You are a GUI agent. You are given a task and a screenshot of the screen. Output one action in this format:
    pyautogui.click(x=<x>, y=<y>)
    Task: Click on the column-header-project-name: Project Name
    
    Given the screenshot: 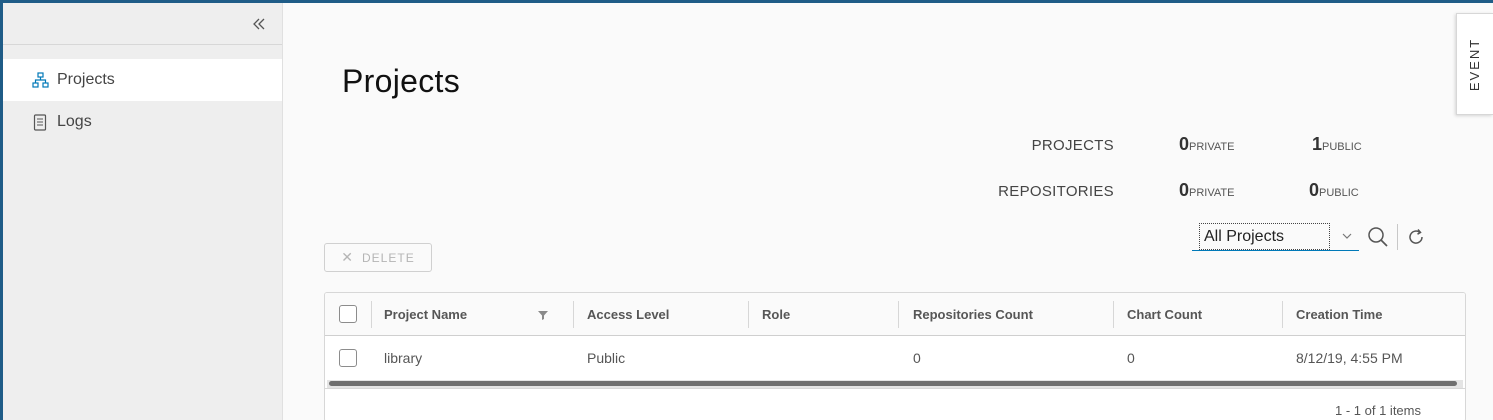 What is the action you would take?
    pyautogui.click(x=425, y=314)
    